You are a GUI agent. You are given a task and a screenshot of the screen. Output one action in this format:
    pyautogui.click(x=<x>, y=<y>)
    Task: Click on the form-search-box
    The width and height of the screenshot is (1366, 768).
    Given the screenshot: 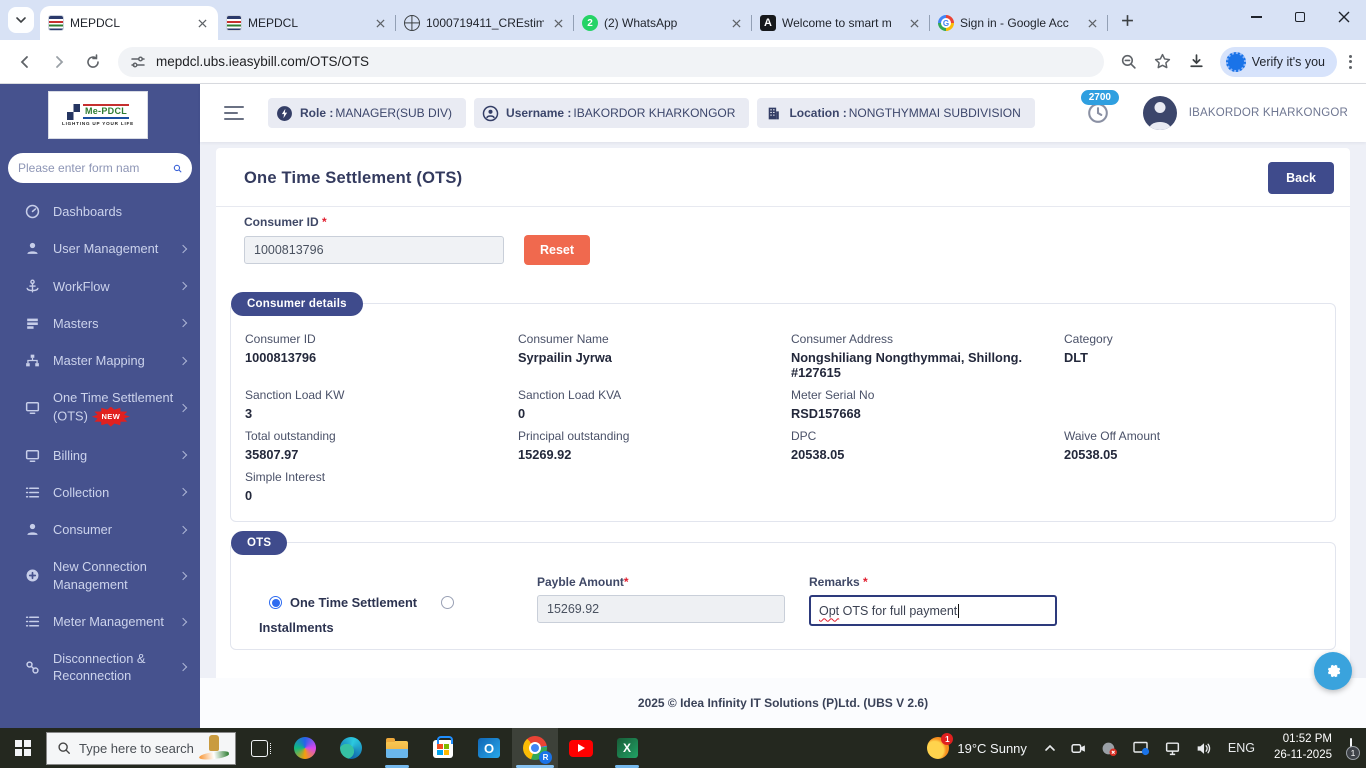 What is the action you would take?
    pyautogui.click(x=100, y=168)
    